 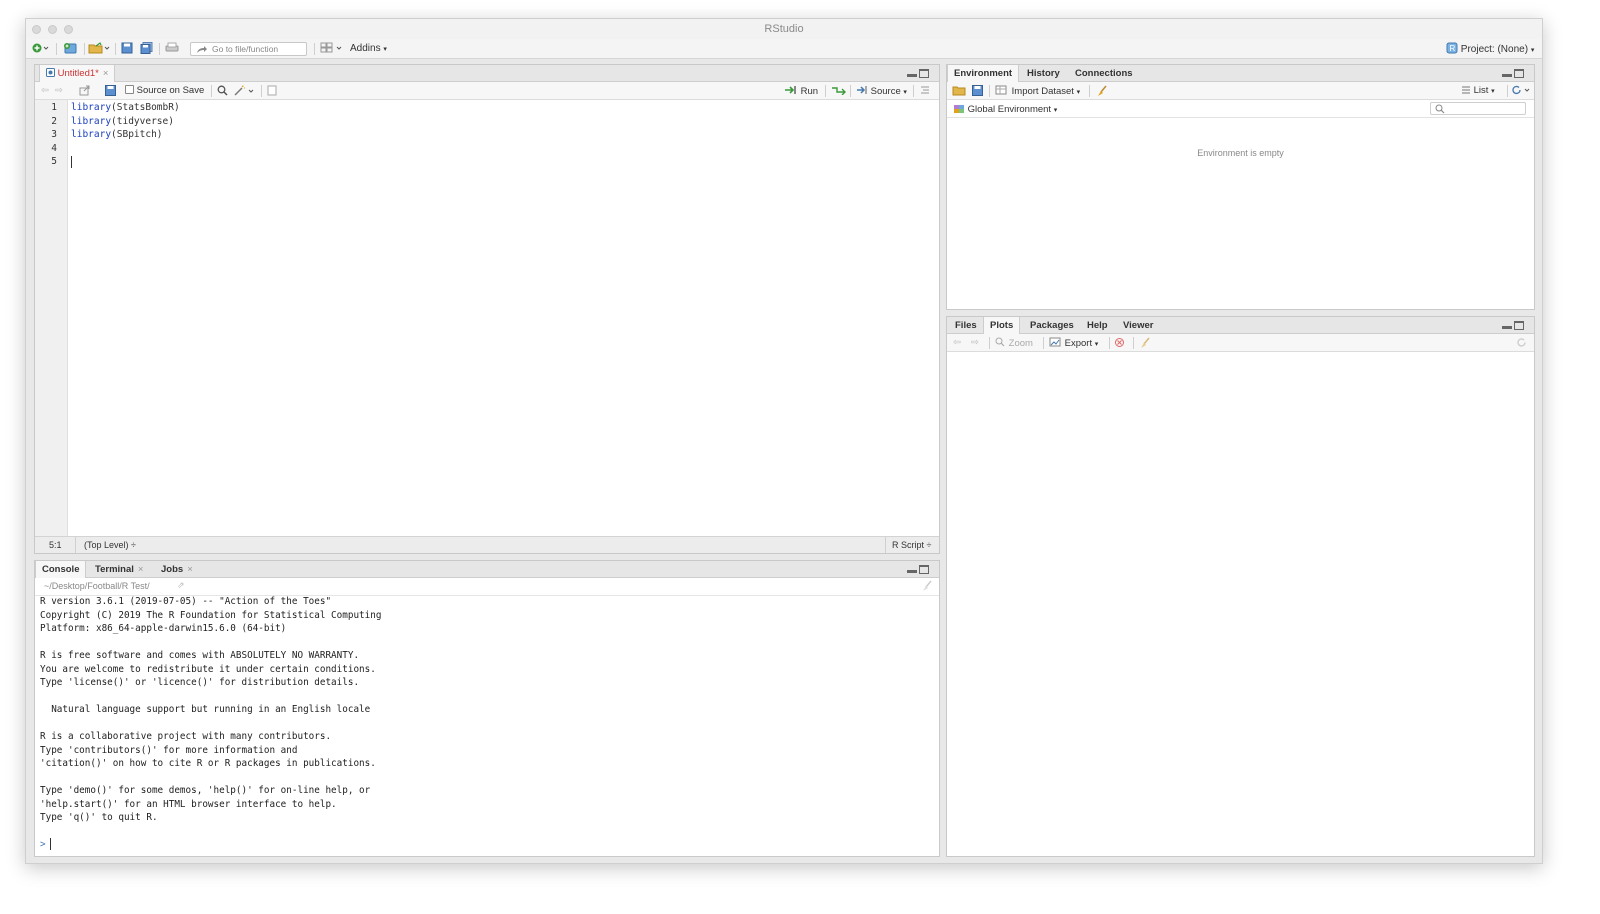 I want to click on environment-toolbar: Import Dataset ▾ List ▾, so click(x=1240, y=91).